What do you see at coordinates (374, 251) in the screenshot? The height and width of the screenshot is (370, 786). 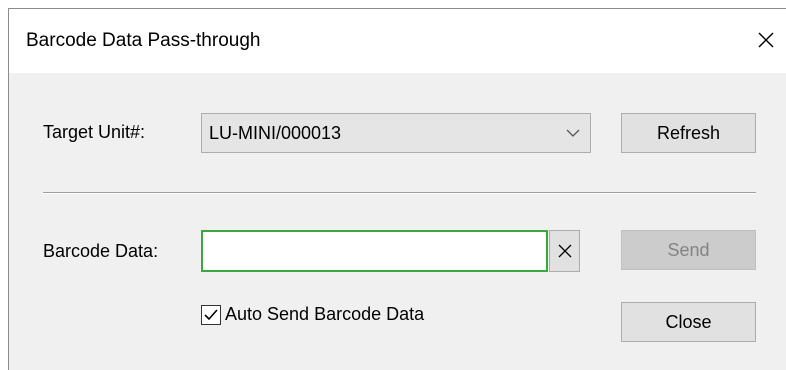 I see `barcode-data-input` at bounding box center [374, 251].